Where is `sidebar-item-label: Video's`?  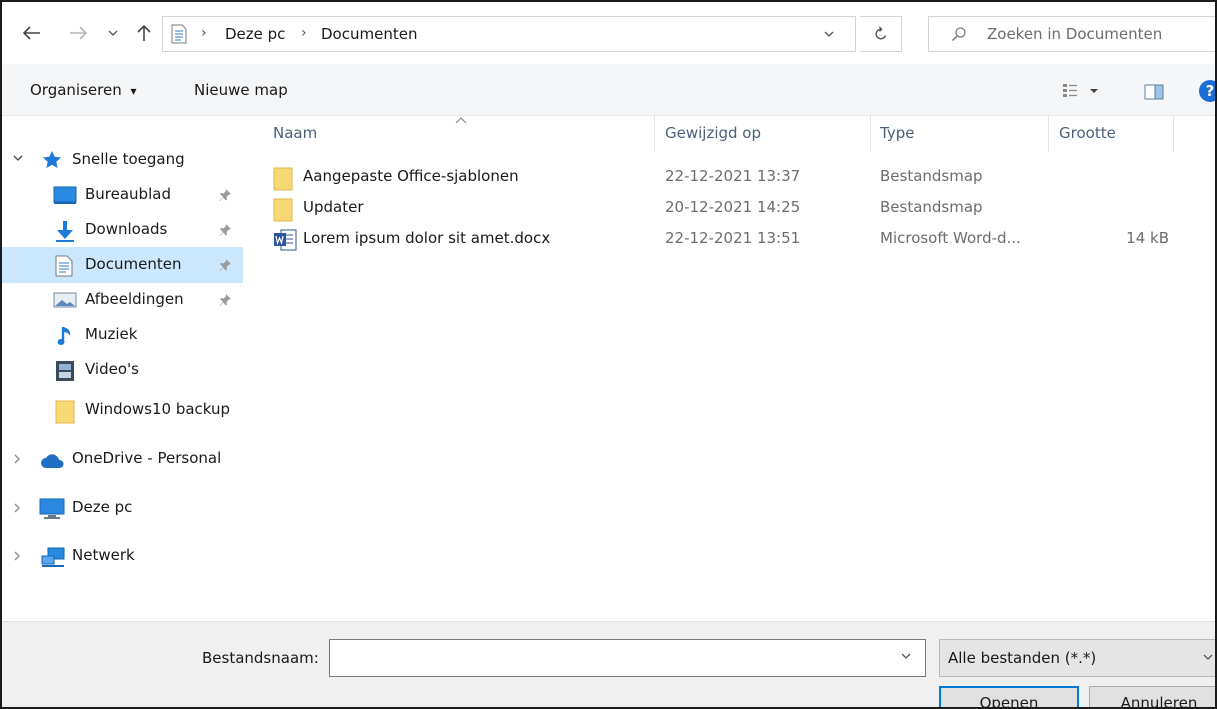
sidebar-item-label: Video's is located at coordinates (112, 369).